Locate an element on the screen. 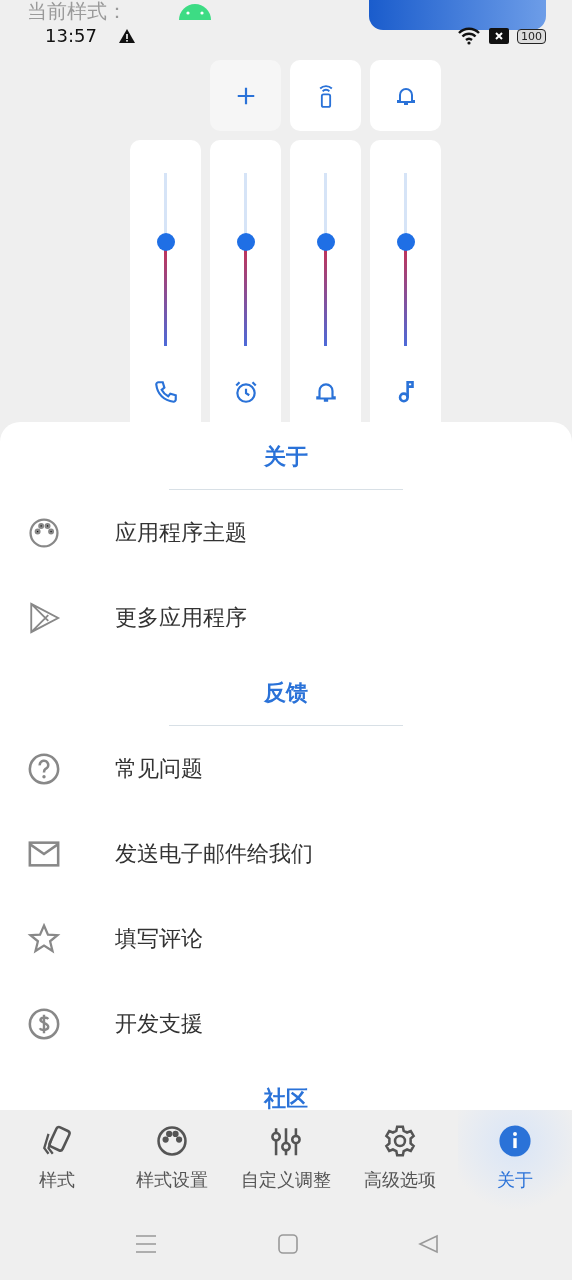 The image size is (572, 1280). play-store-icon is located at coordinates (44, 617).